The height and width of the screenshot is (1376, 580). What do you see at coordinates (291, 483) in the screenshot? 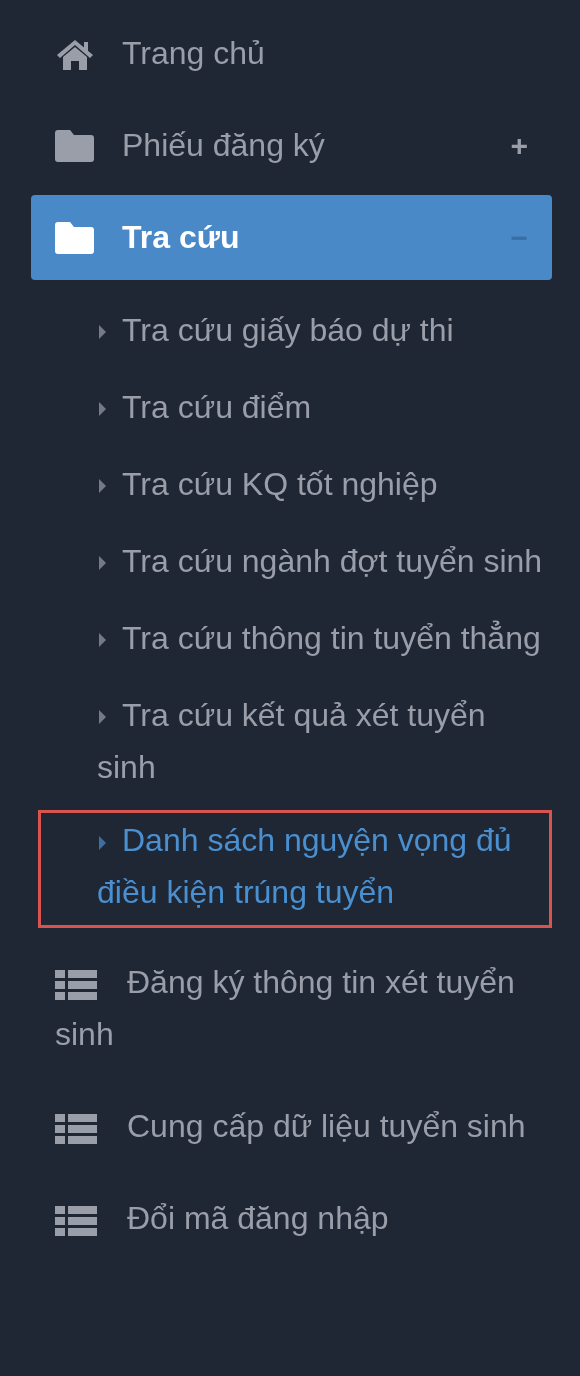
I see `submenu-link: Tra cứu KQ tốt nghiệp` at bounding box center [291, 483].